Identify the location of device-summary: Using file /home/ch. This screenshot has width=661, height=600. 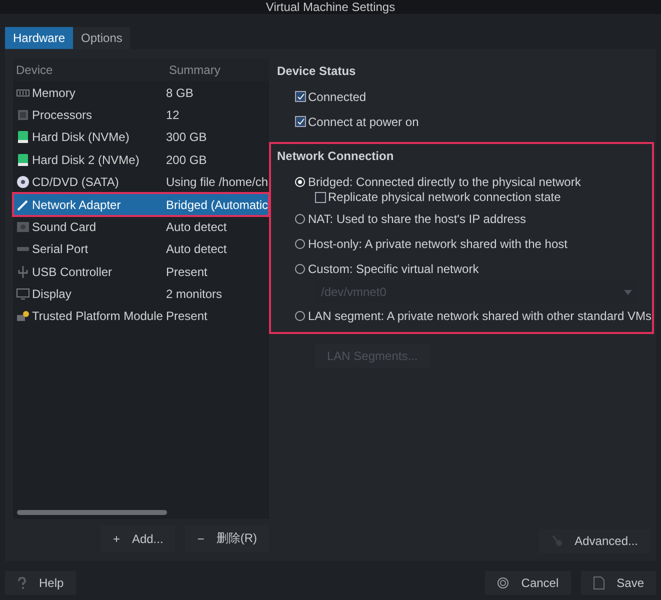
(217, 182).